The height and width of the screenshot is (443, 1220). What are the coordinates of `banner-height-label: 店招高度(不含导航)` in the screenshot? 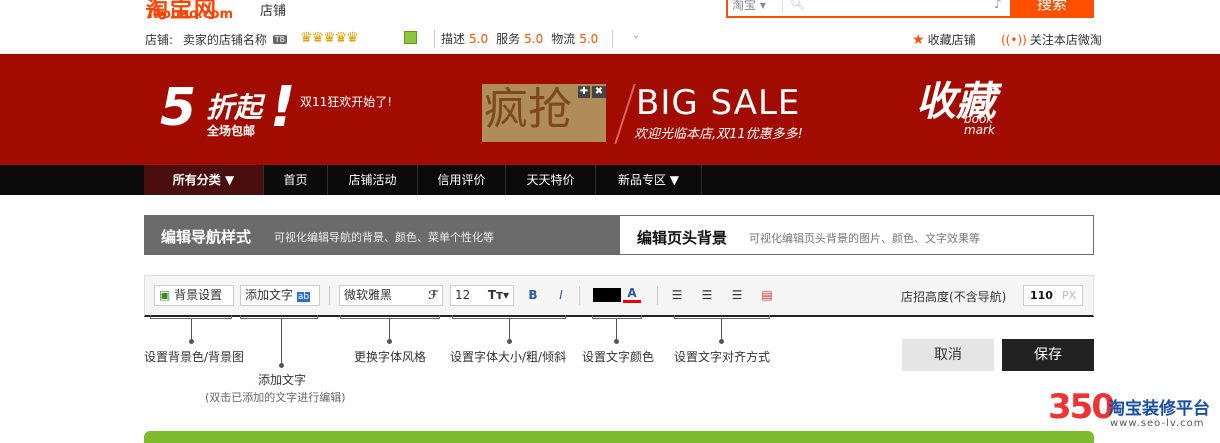 It's located at (954, 297).